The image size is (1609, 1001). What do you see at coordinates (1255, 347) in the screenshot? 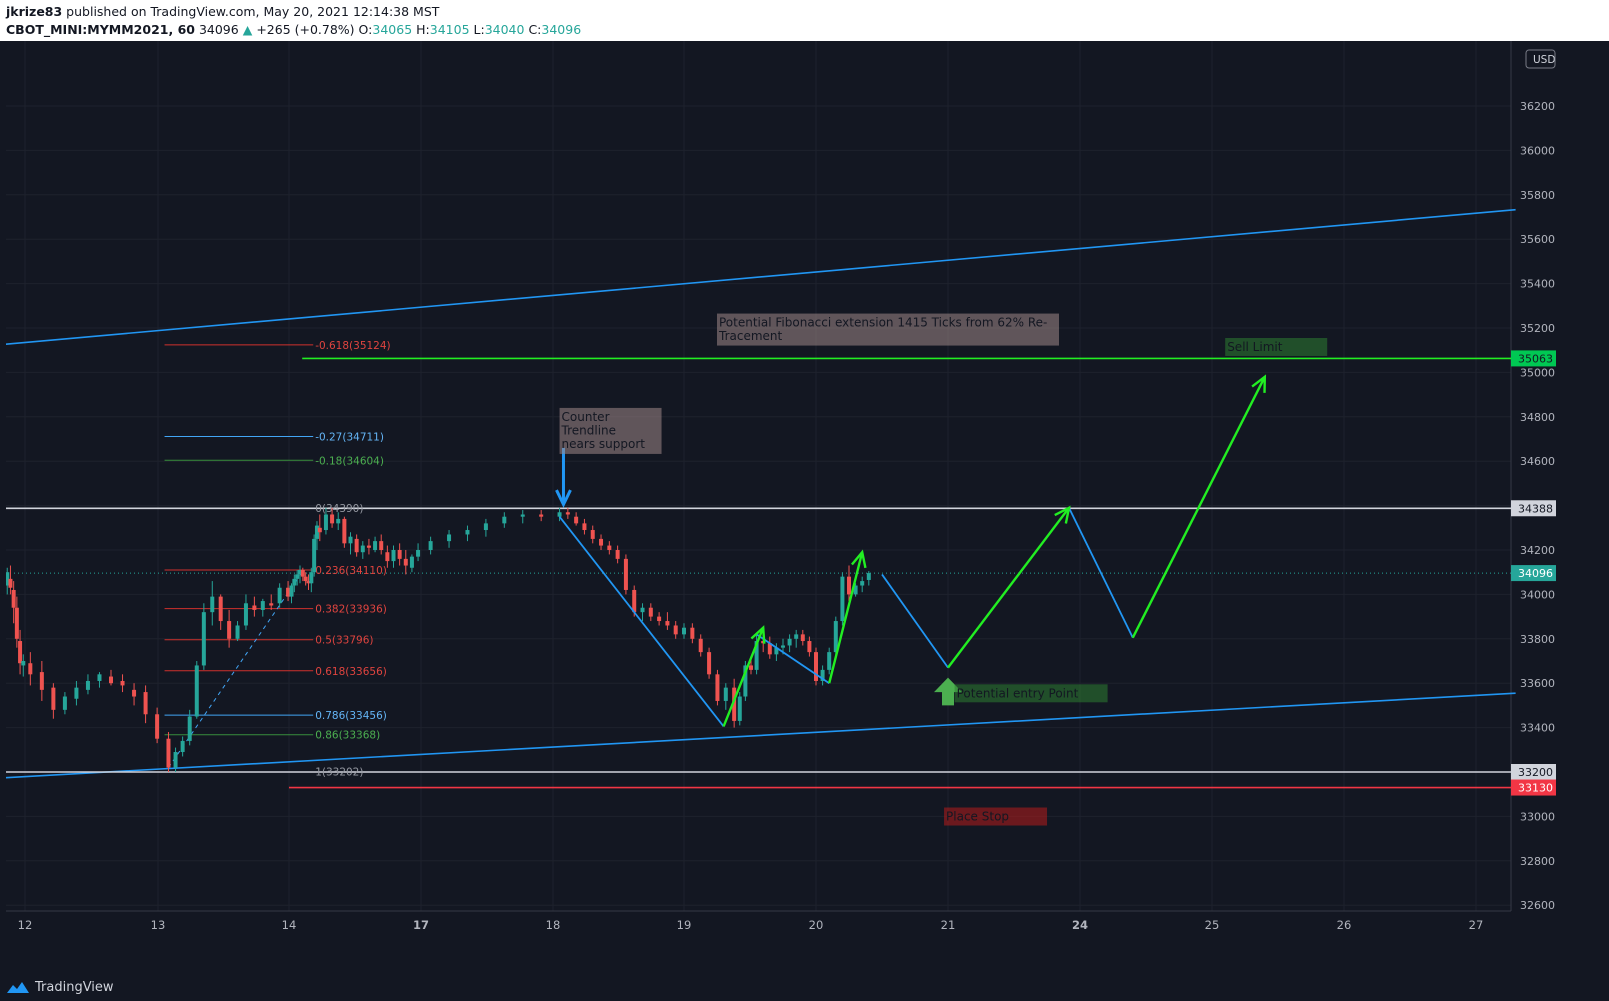
I see `annotation-text: Sell Limit` at bounding box center [1255, 347].